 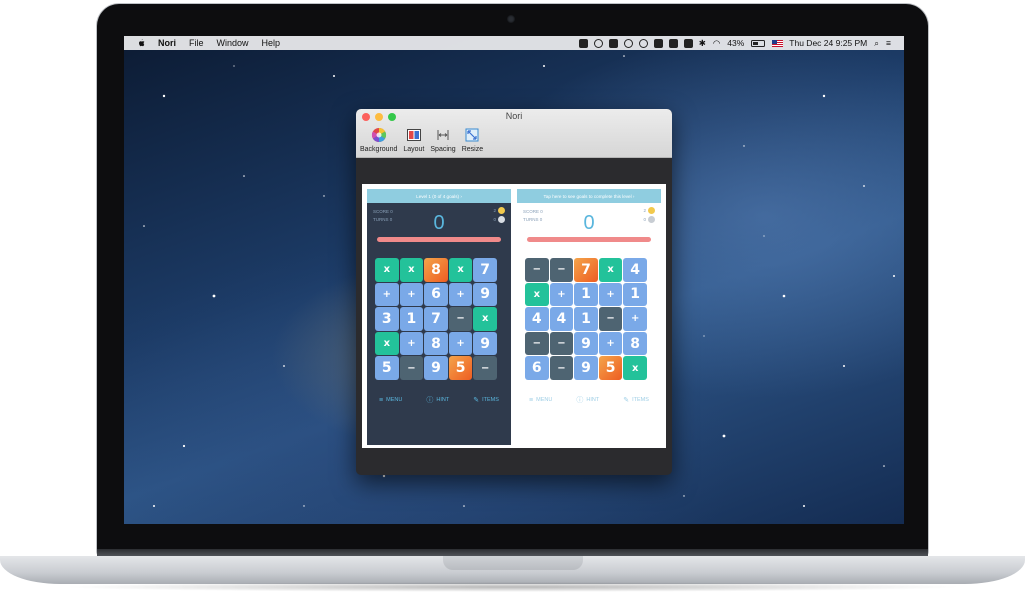 What do you see at coordinates (688, 43) in the screenshot?
I see `status-airplay-icon` at bounding box center [688, 43].